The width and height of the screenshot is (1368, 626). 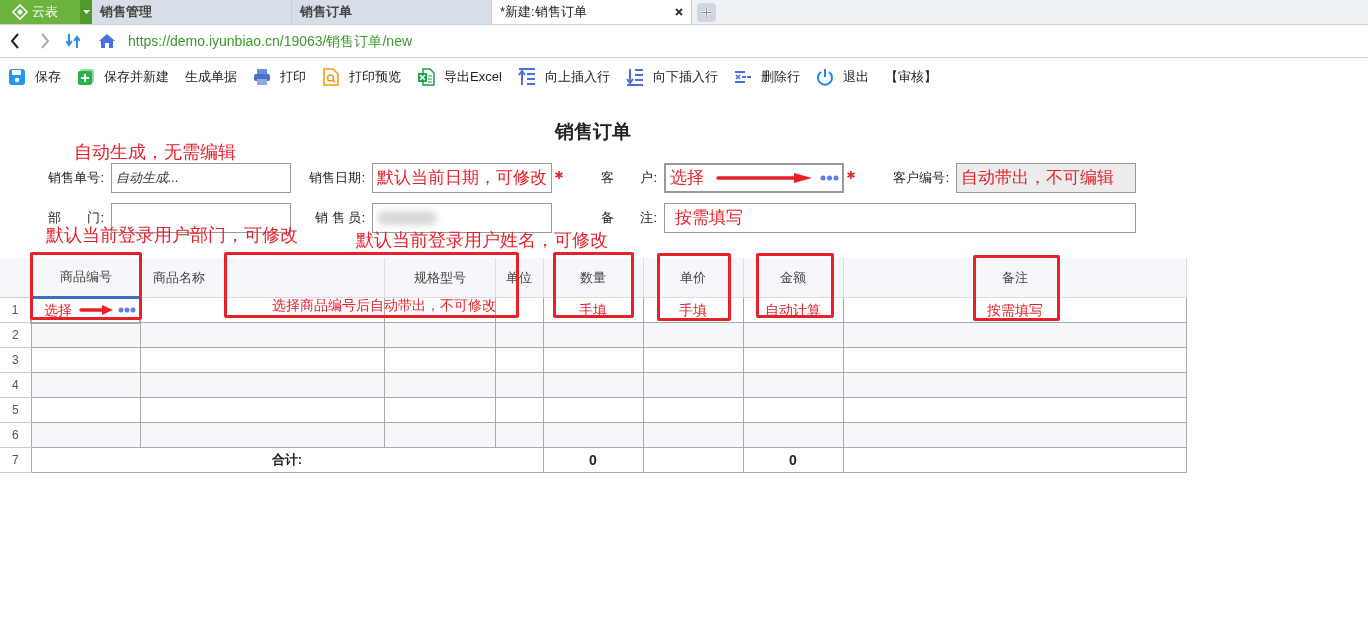 I want to click on field-label: 备 注:, so click(x=628, y=217).